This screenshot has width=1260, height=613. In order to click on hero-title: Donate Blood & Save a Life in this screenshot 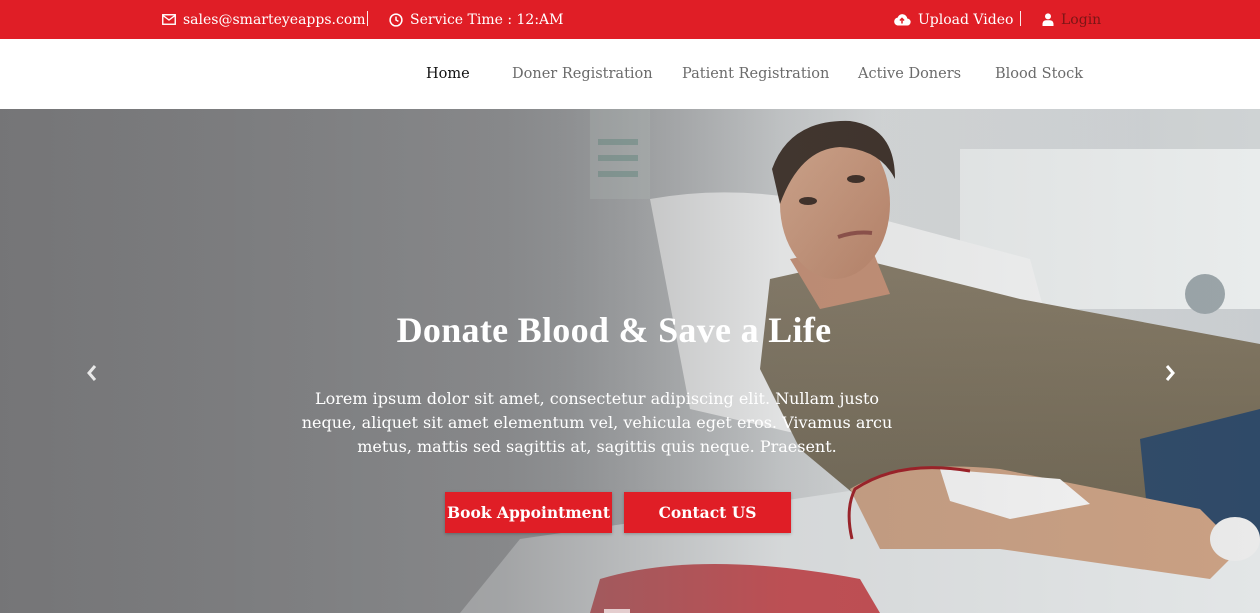, I will do `click(614, 330)`.